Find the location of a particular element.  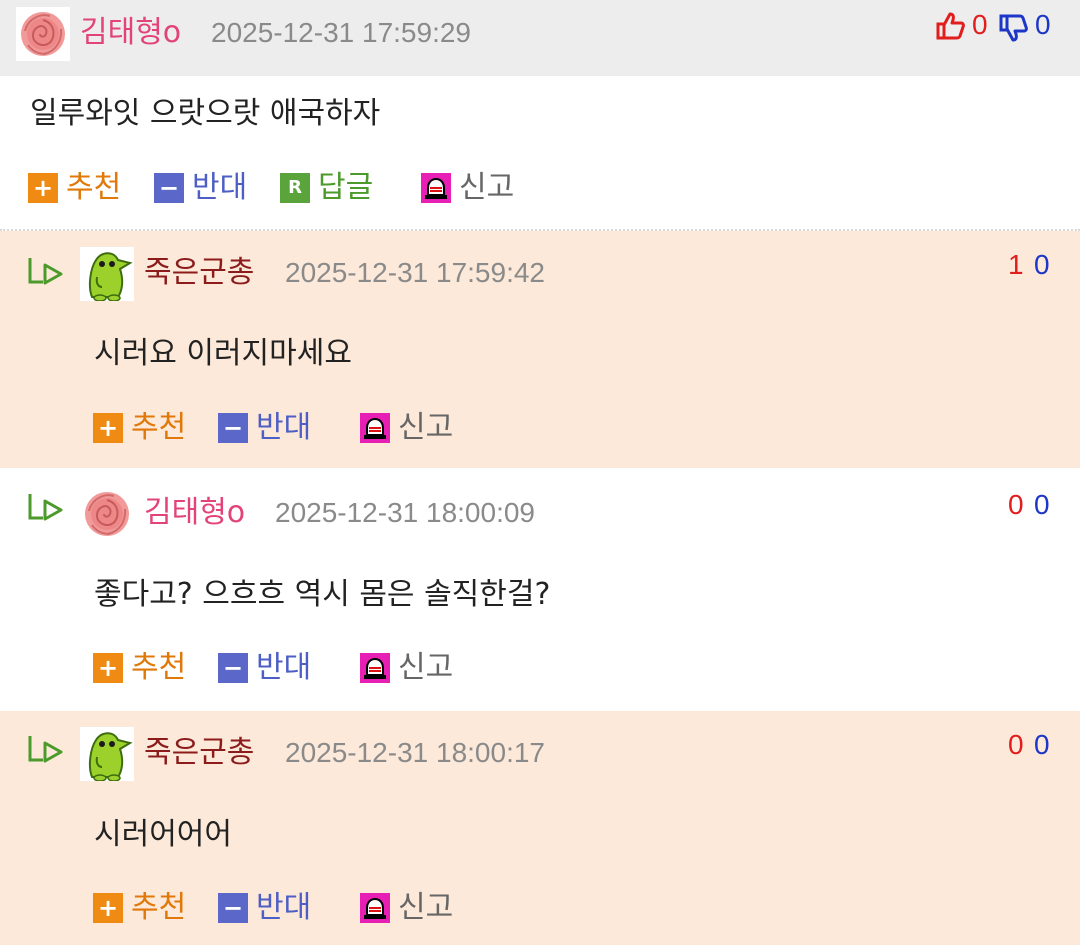

comment-header: 김태형o 2025-12-31 17:59:29 0 0 is located at coordinates (540, 38).